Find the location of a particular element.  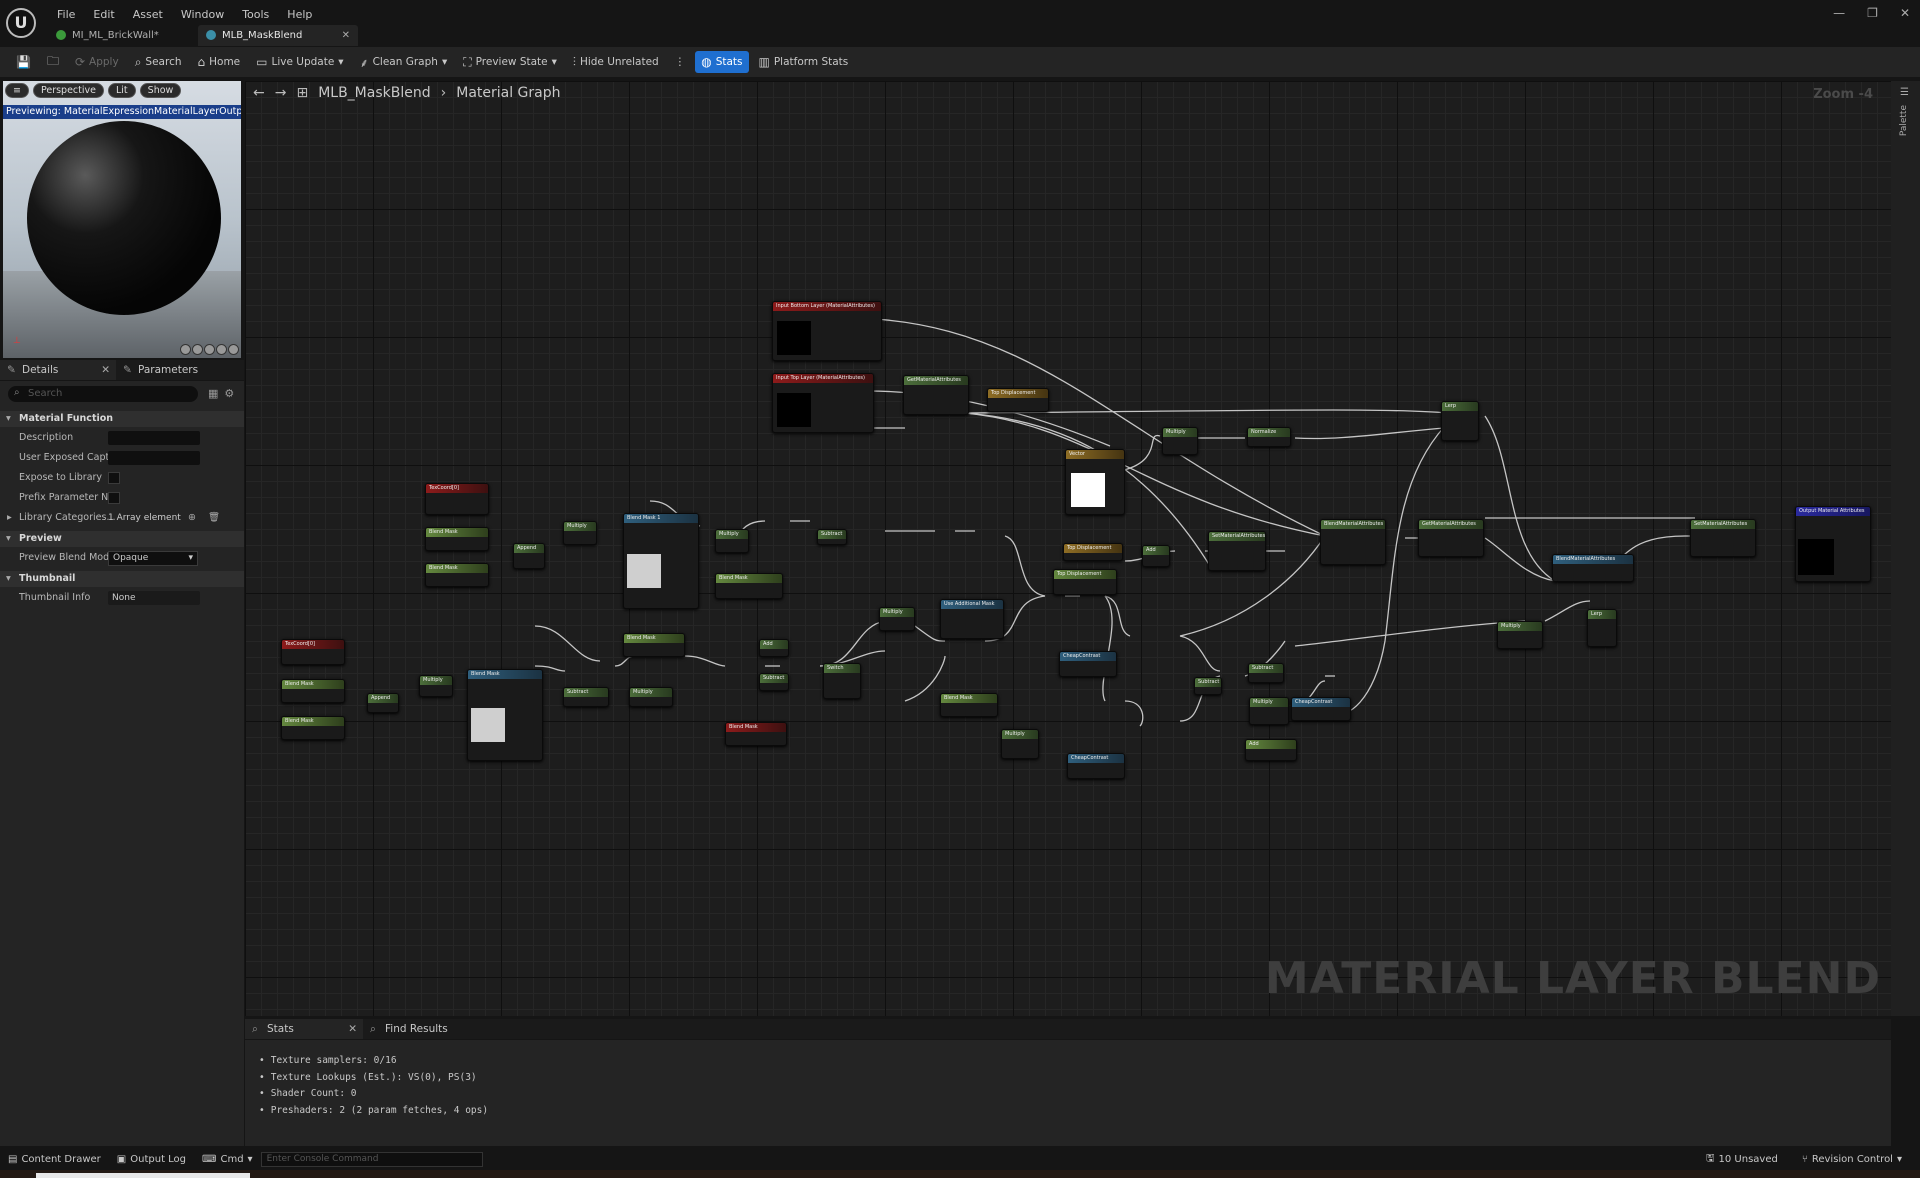

more-options-icon: ⋮ is located at coordinates (680, 62).